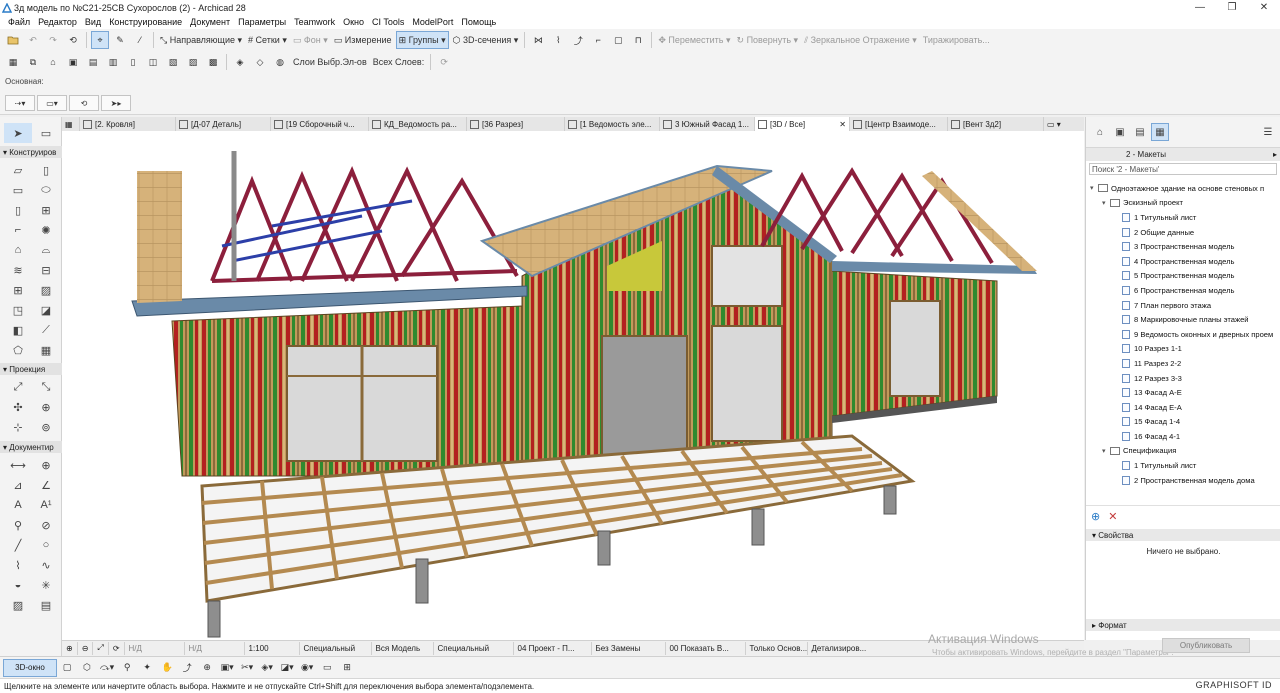  Describe the element at coordinates (860, 40) in the screenshot. I see `mirror-button: ⫽ Зеркальное Отражение ▾` at that location.